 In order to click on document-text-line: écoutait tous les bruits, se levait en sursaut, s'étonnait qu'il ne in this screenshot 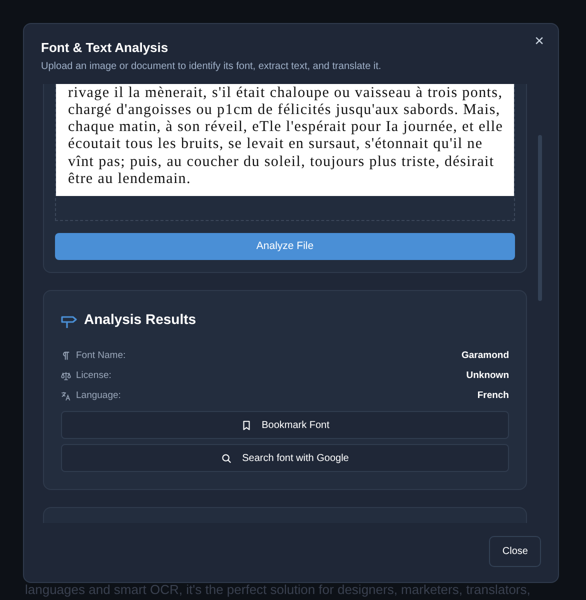, I will do `click(275, 145)`.